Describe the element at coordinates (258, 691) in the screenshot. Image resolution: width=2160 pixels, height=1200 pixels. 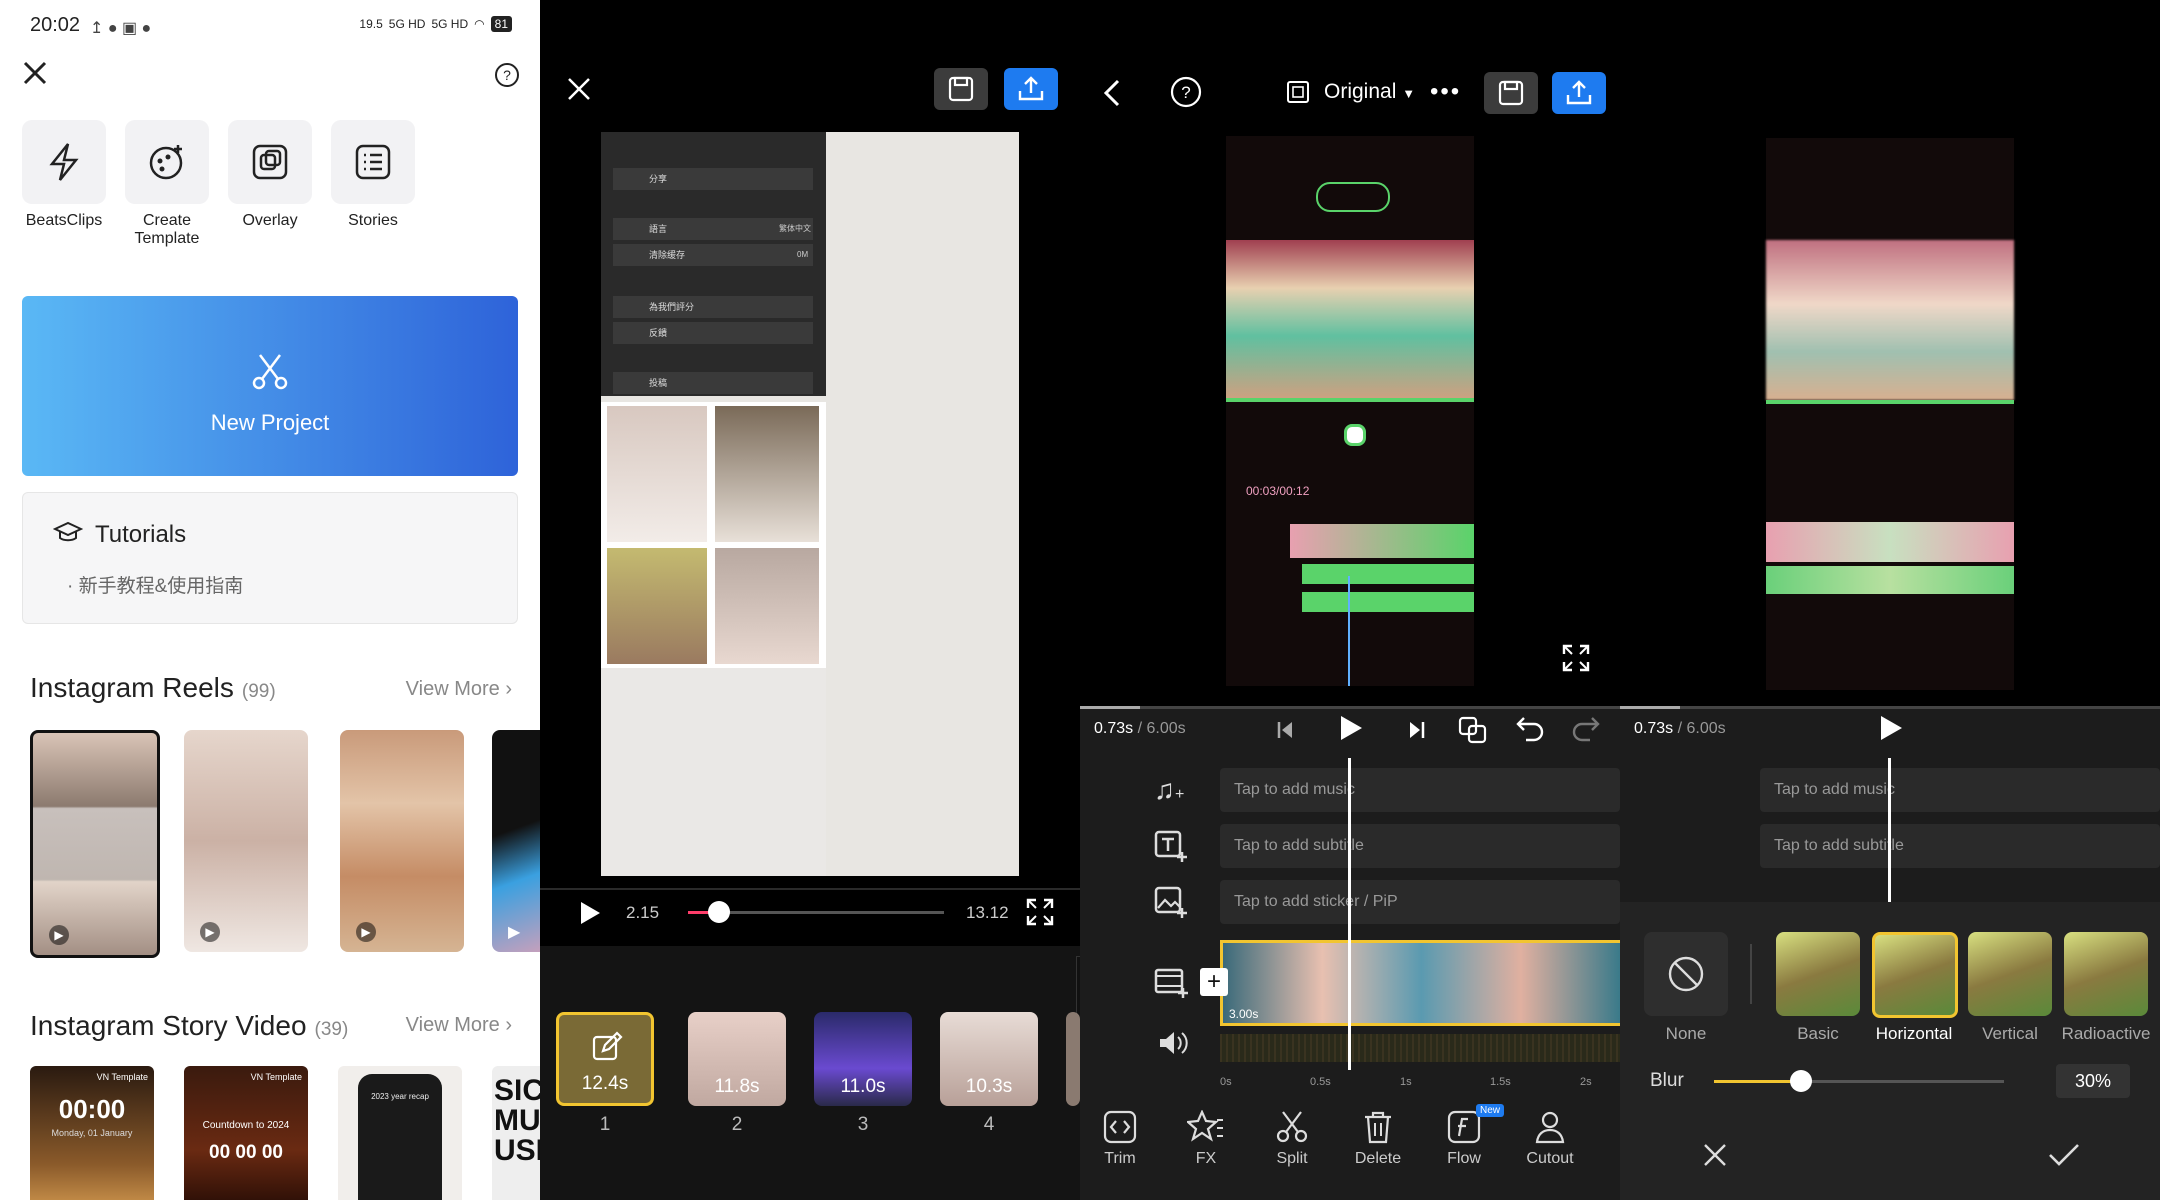
I see `section-count: (99)` at that location.